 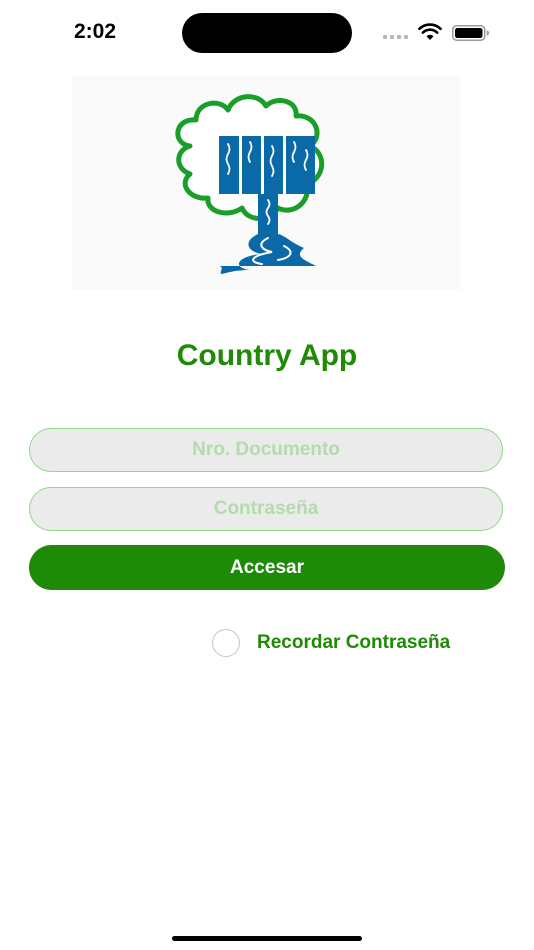 I want to click on remember-password-toggle: Recordar Contraseña, so click(x=331, y=643).